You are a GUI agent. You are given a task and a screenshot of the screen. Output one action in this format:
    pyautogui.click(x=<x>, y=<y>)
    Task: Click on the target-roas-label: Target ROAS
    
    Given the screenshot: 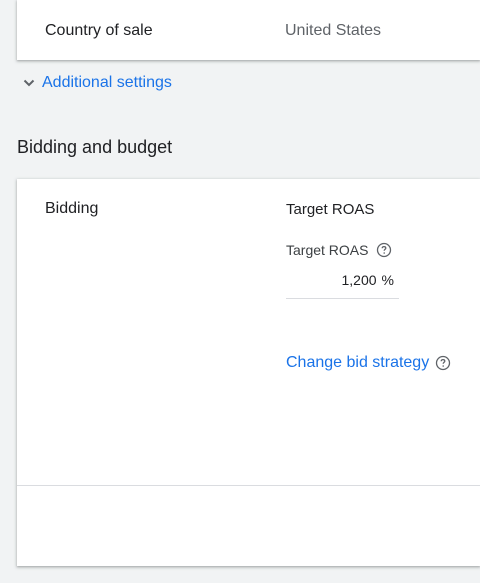 What is the action you would take?
    pyautogui.click(x=327, y=250)
    